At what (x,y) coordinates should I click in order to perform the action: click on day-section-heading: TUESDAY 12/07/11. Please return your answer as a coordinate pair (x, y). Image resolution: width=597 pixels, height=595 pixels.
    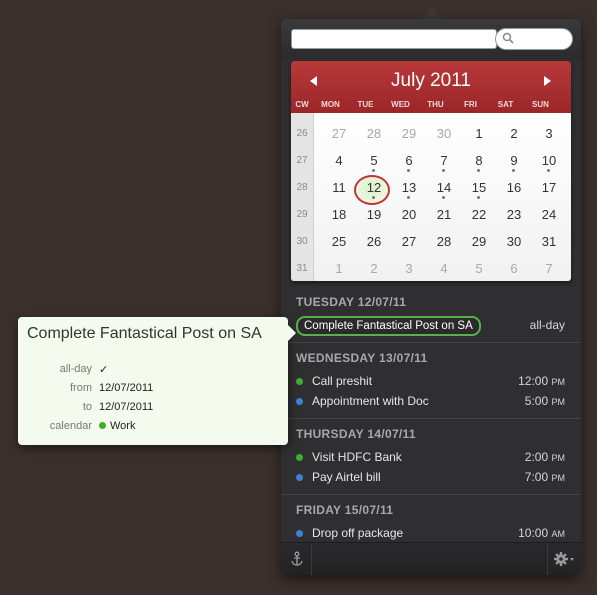
    Looking at the image, I should click on (351, 302).